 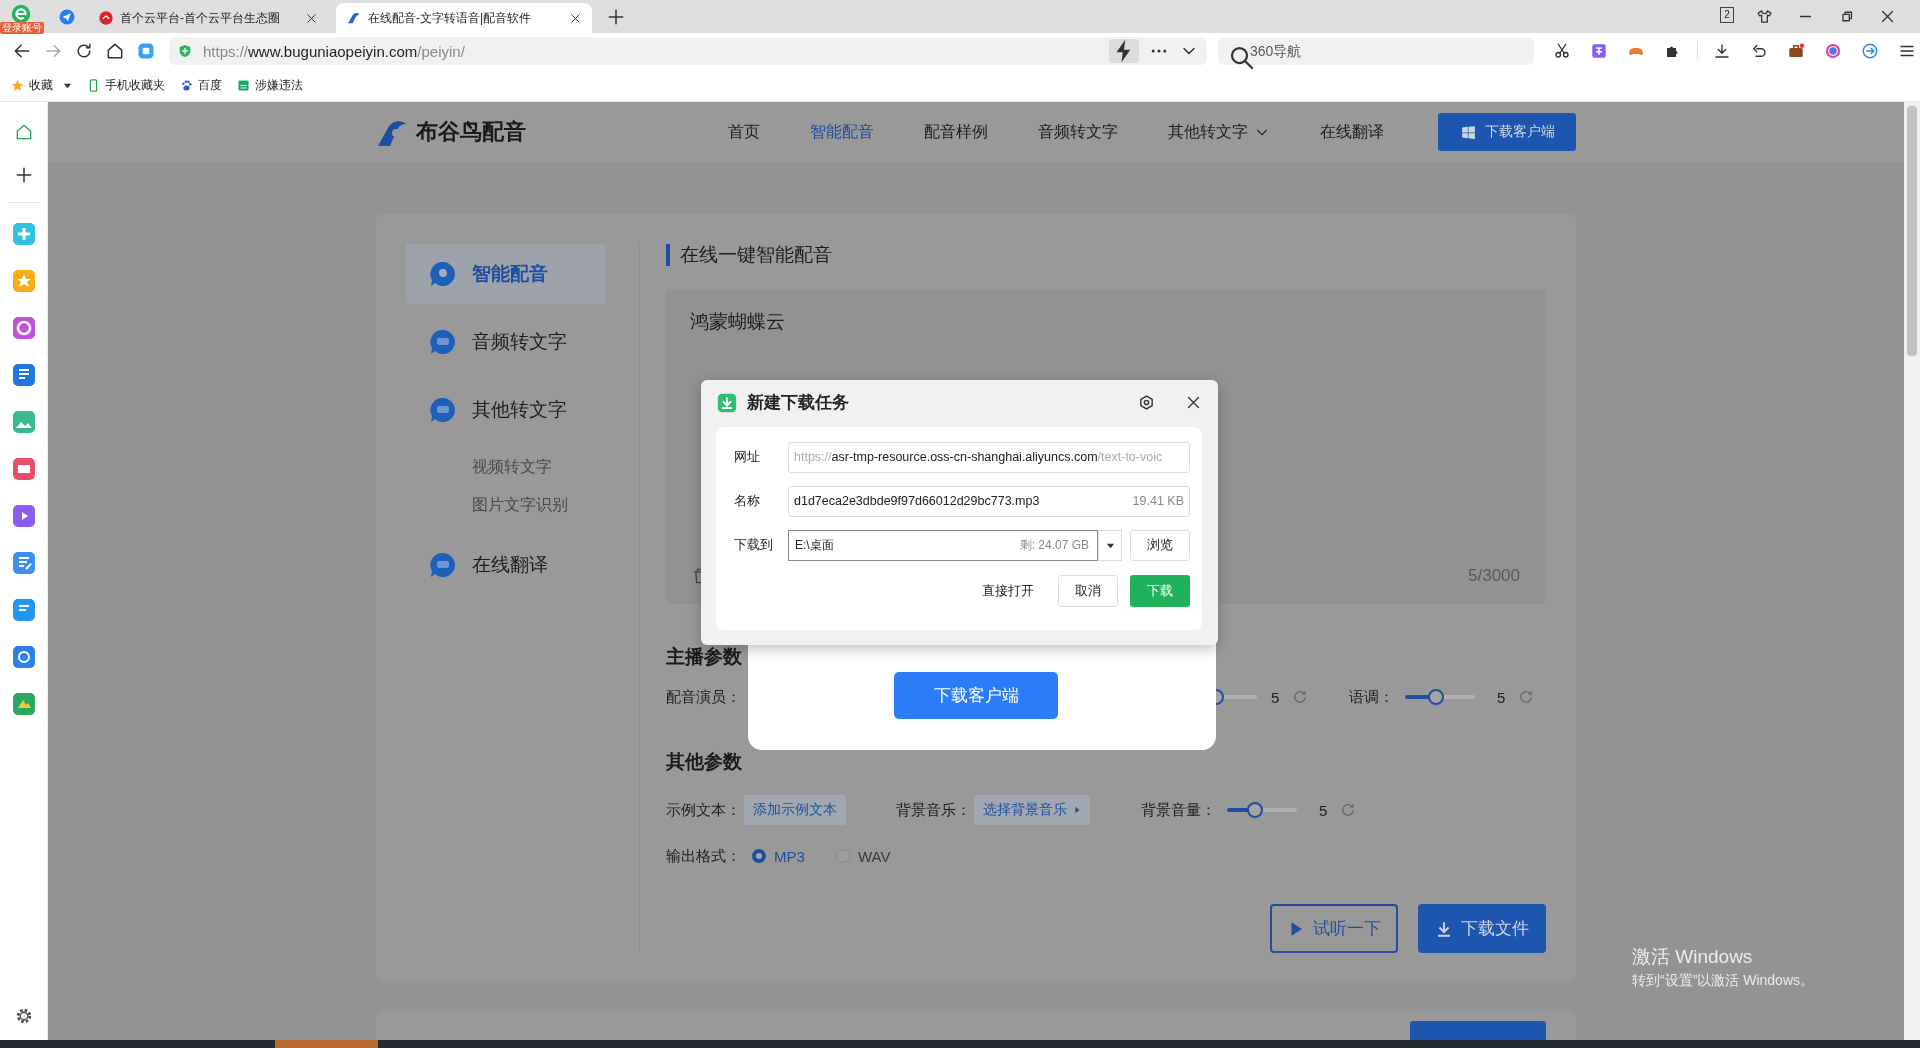 I want to click on field-label: 输出格式：, so click(x=704, y=856).